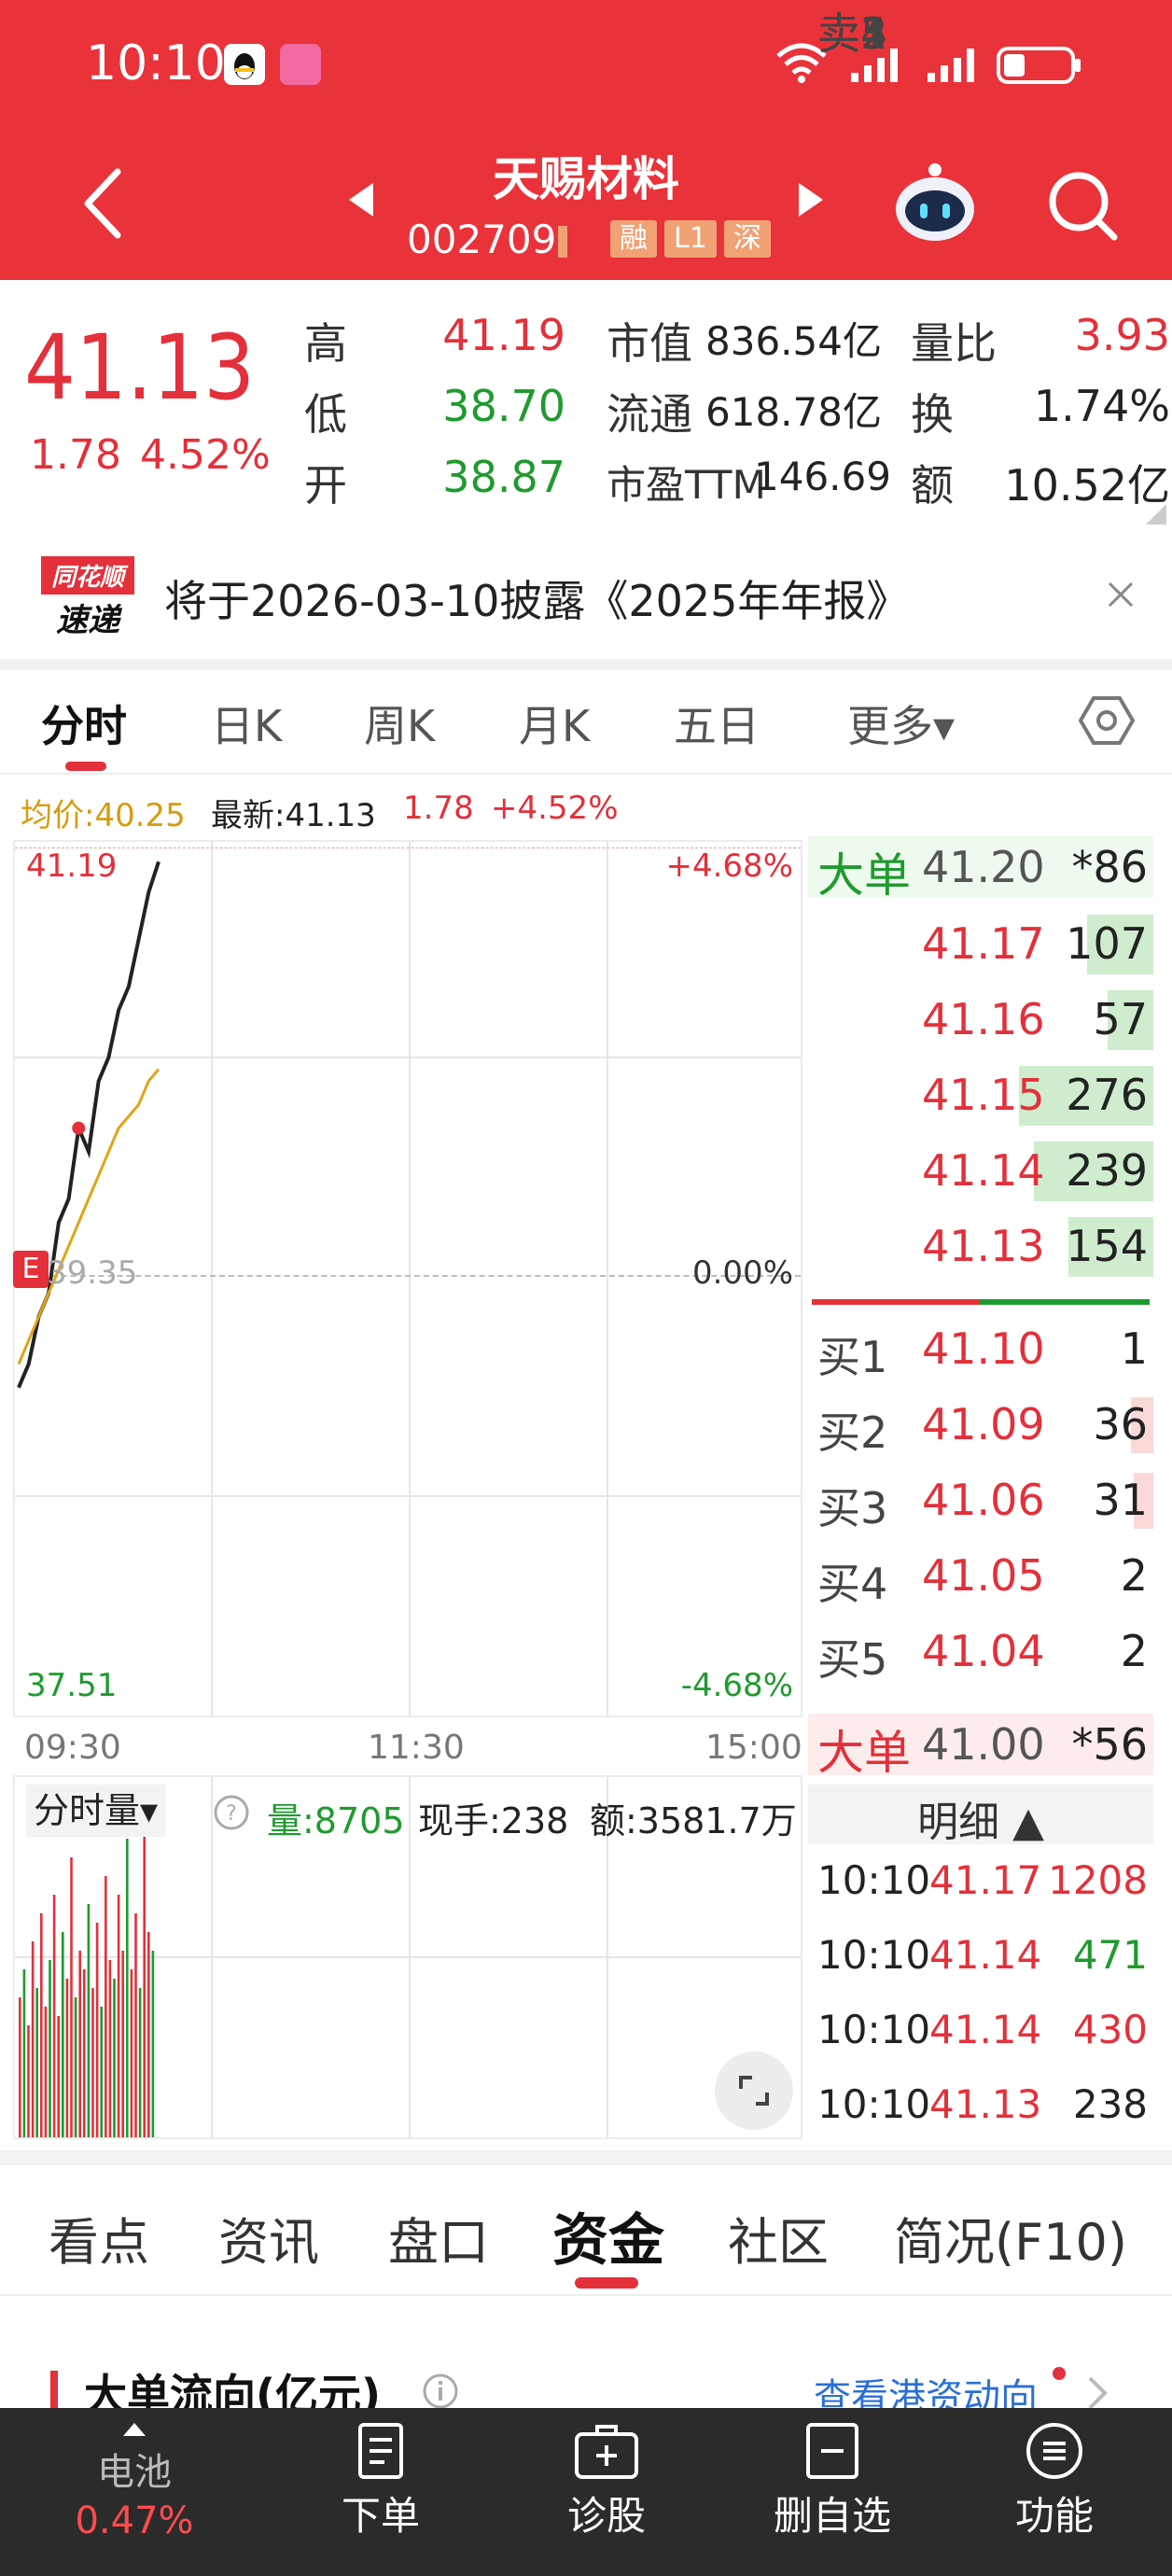 The height and width of the screenshot is (2576, 1172). I want to click on nav-remove-watchlist: 删自选, so click(832, 2474).